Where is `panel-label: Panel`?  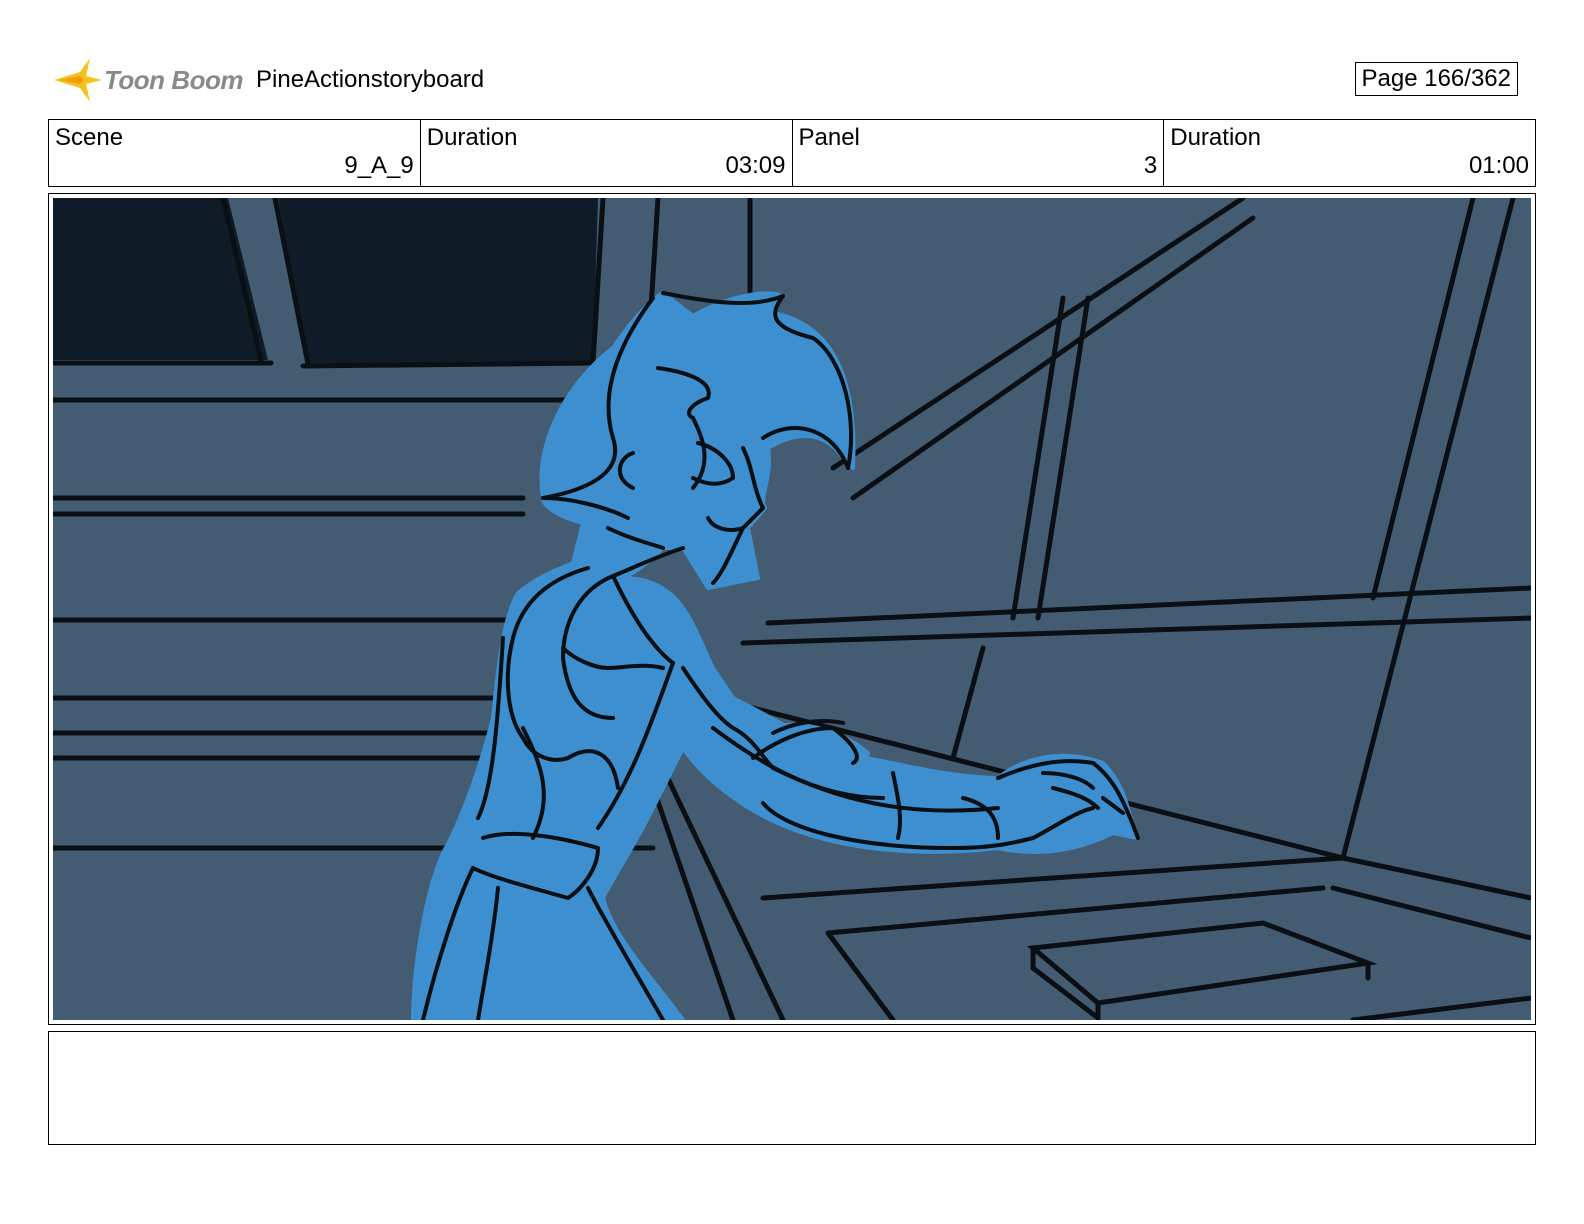
panel-label: Panel is located at coordinates (829, 137).